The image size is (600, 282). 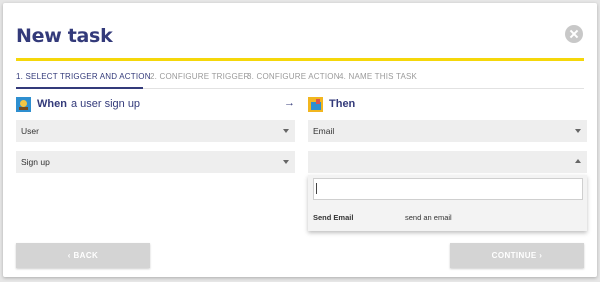 What do you see at coordinates (574, 34) in the screenshot?
I see `close-icon` at bounding box center [574, 34].